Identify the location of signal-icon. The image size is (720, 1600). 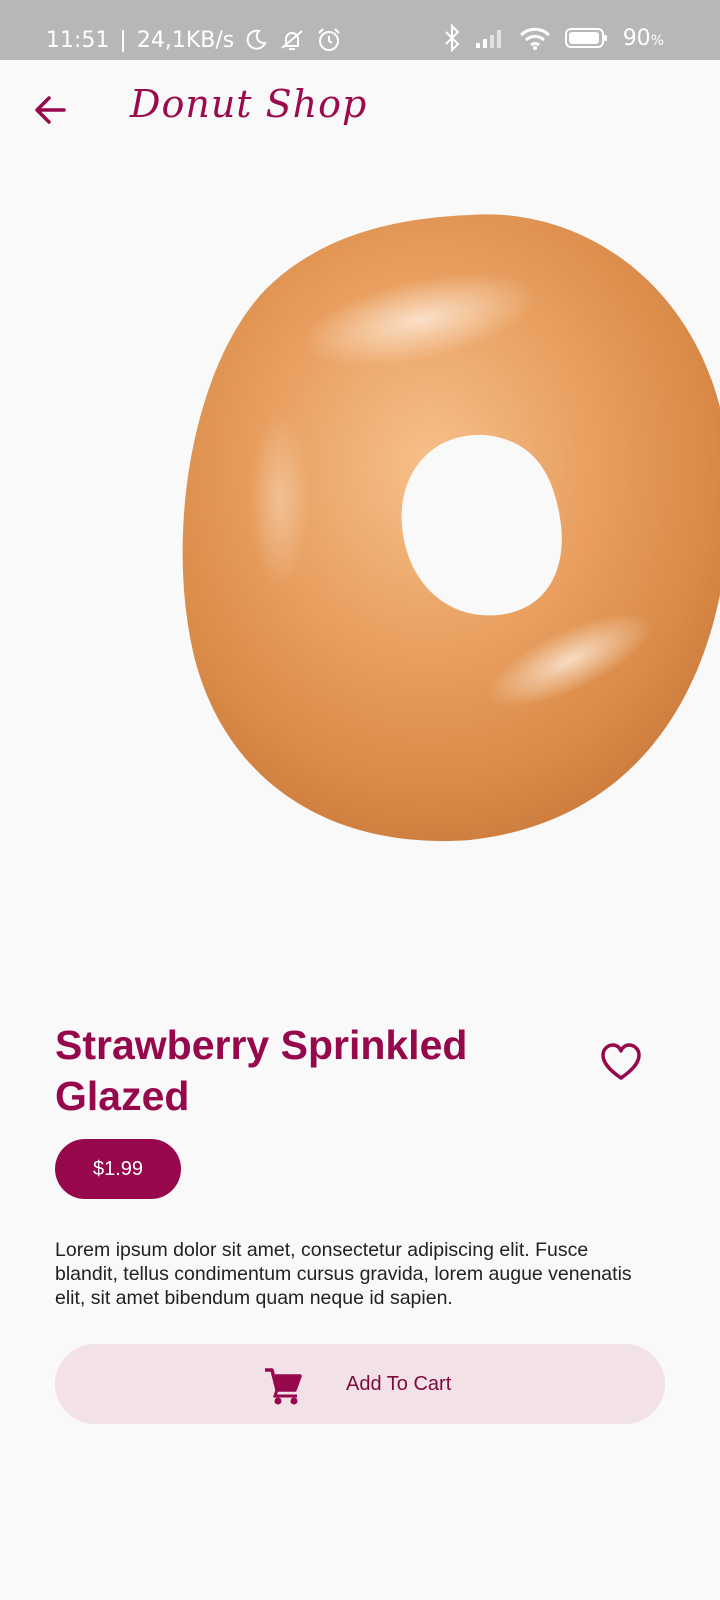
(488, 39).